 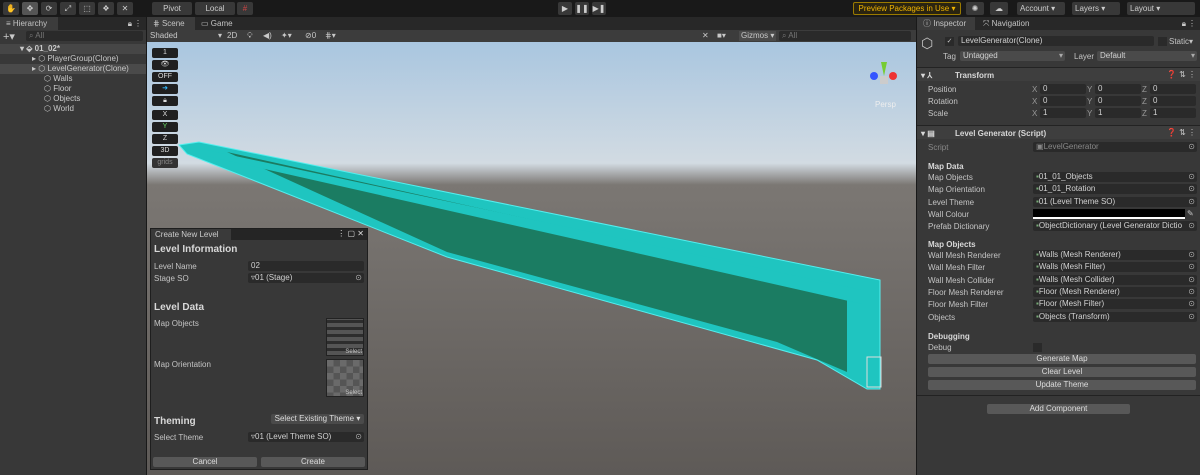 I want to click on object-field: ▪Objects (Transform) ⊙, so click(x=1115, y=316).